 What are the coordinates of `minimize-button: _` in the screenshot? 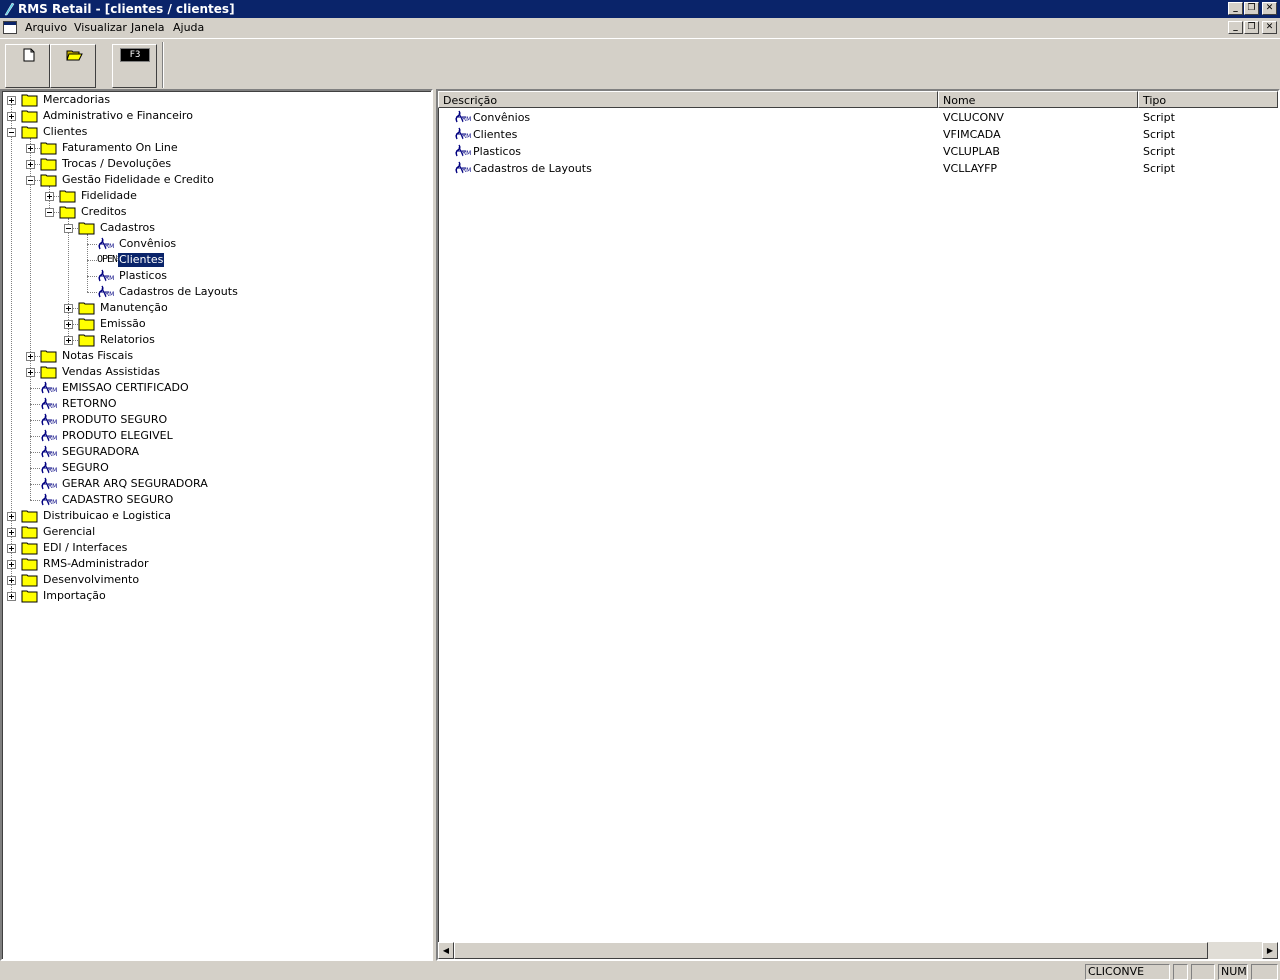 It's located at (1235, 8).